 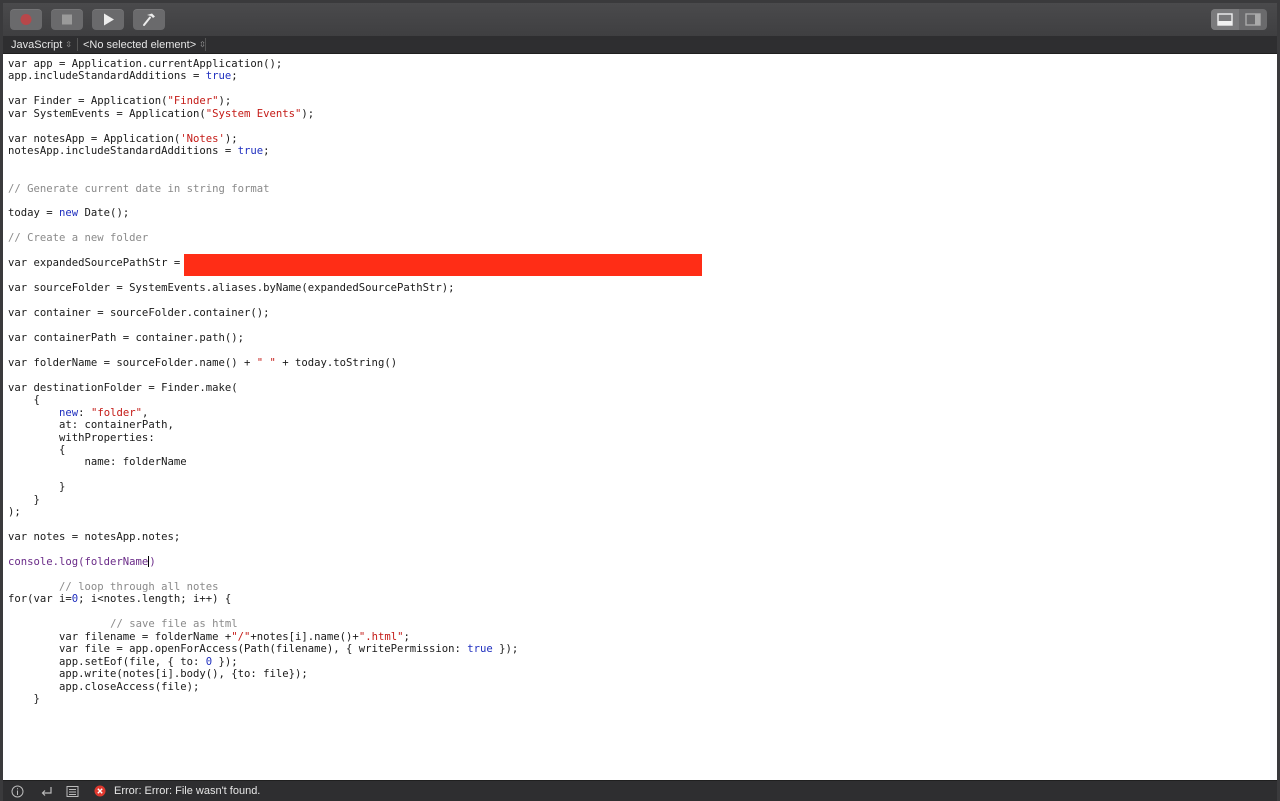 I want to click on code-line: at: containerPath,, so click(x=91, y=425).